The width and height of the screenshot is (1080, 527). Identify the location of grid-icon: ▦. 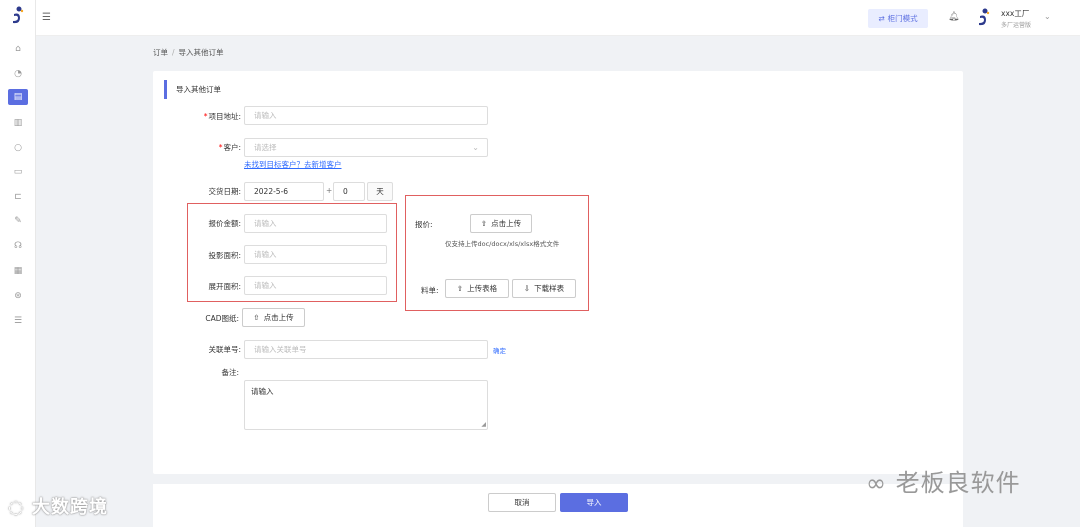
(18, 271).